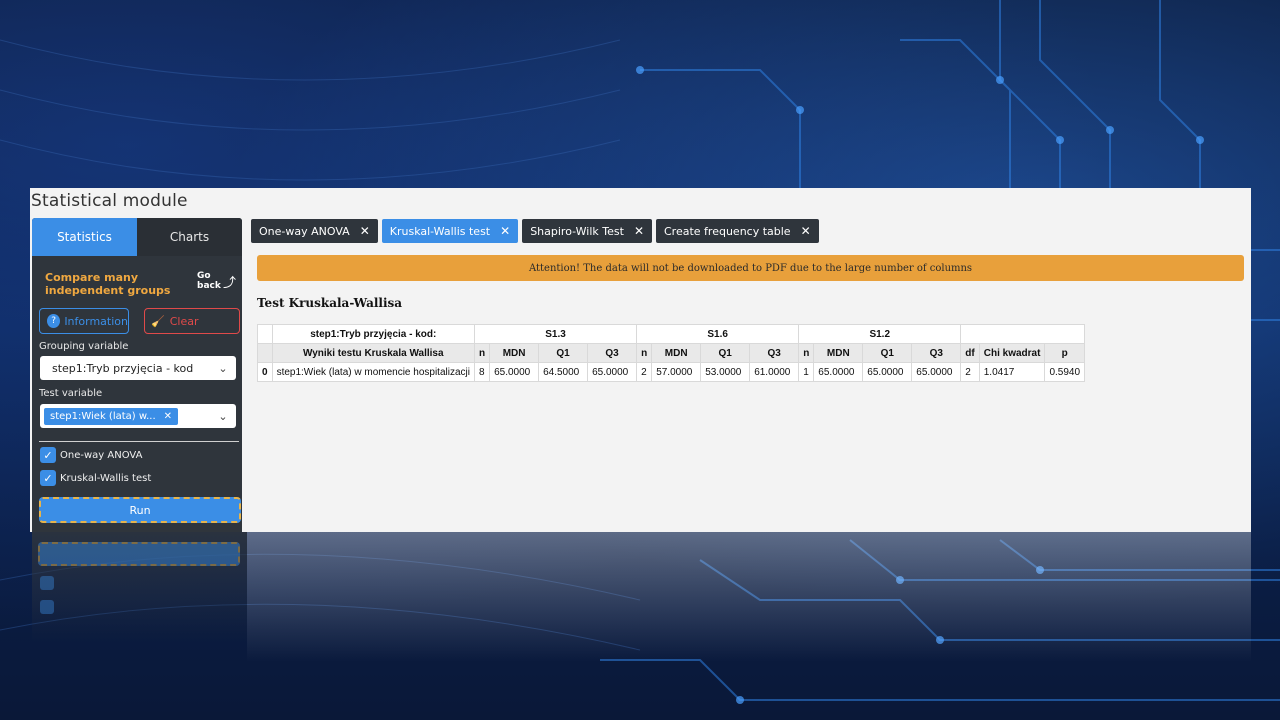  Describe the element at coordinates (84, 346) in the screenshot. I see `grouping-variable-label: Grouping variable` at that location.